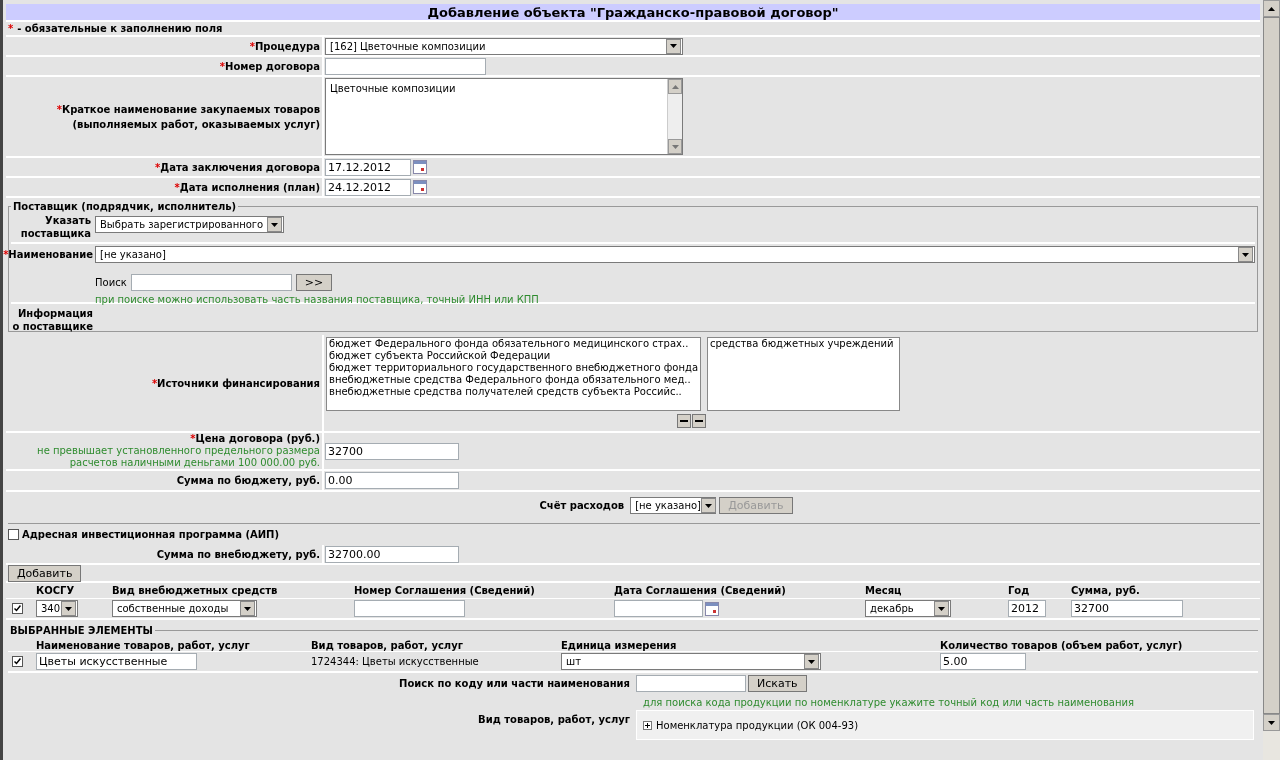 The image size is (1280, 760). I want to click on table-cell-text: 1724344: Цветы искусственные, so click(395, 662).